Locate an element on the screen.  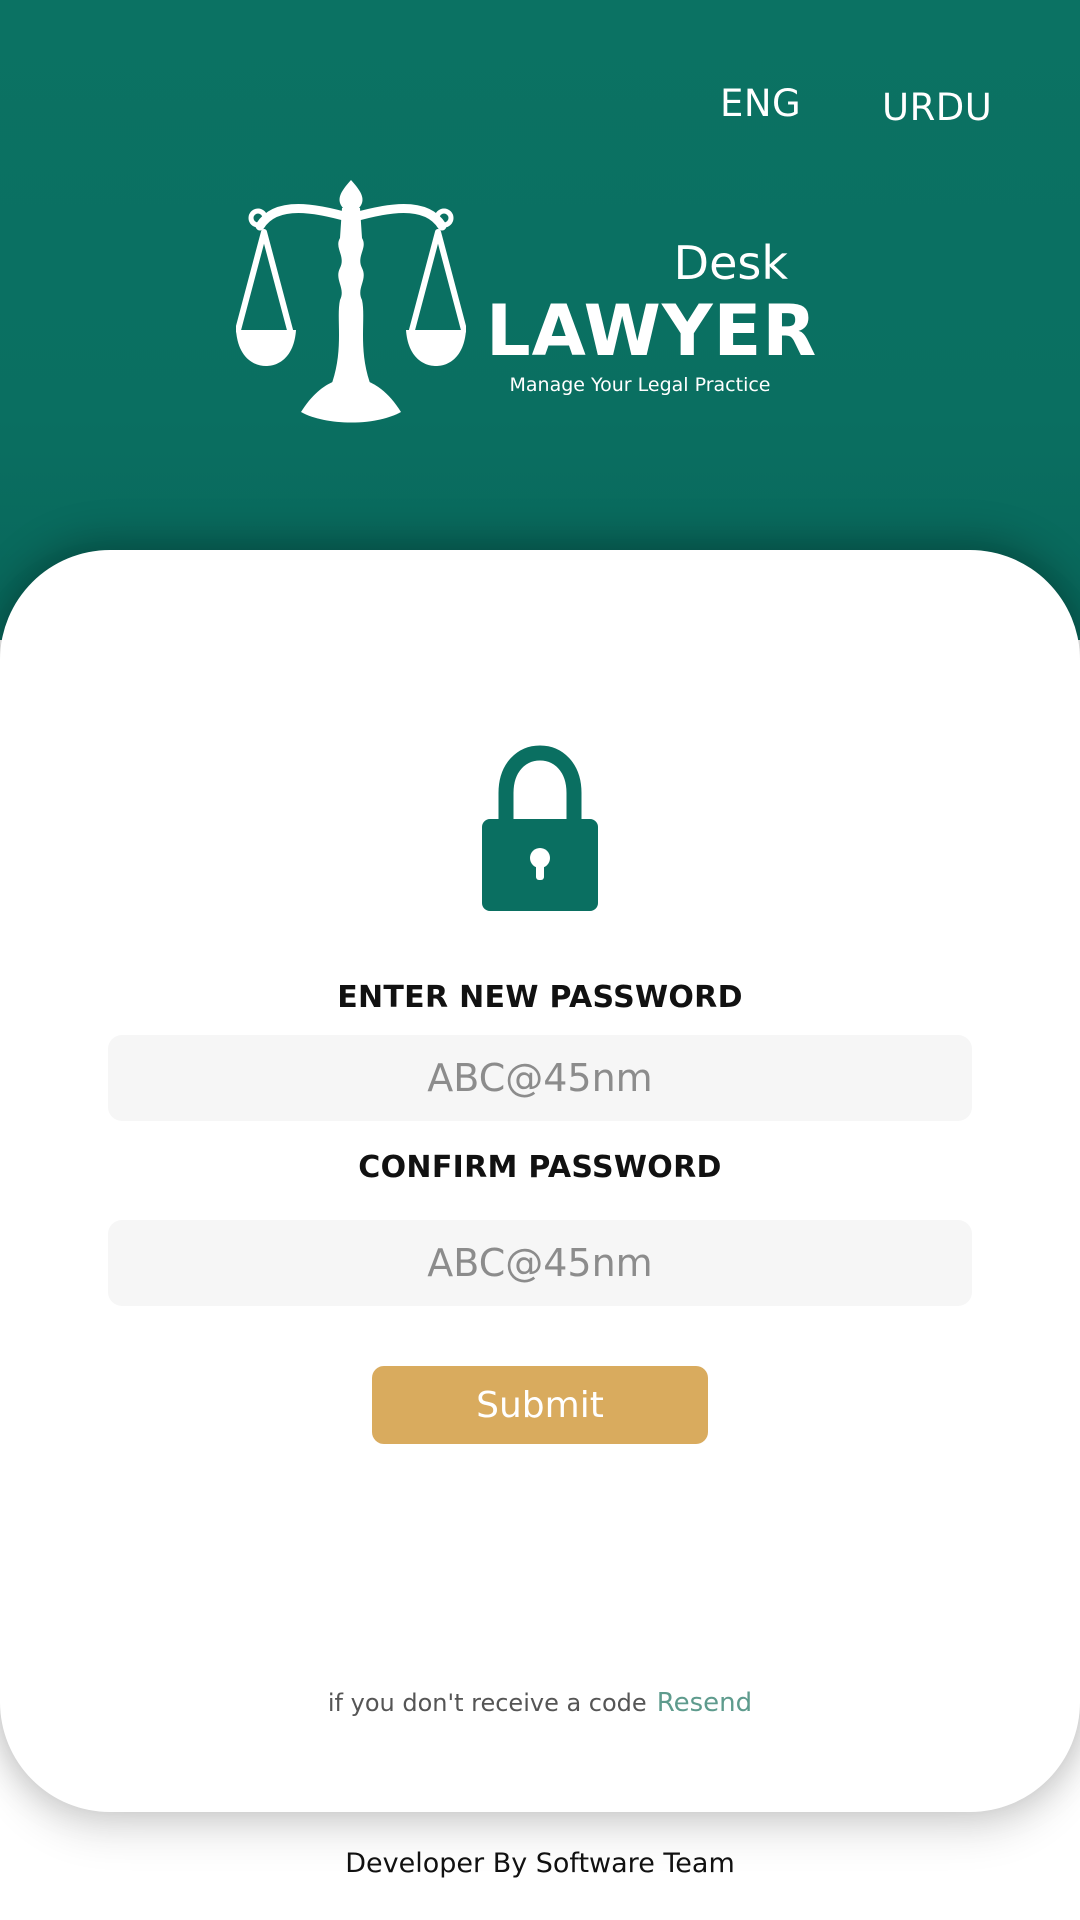
language-urdu-option: URDU is located at coordinates (937, 107).